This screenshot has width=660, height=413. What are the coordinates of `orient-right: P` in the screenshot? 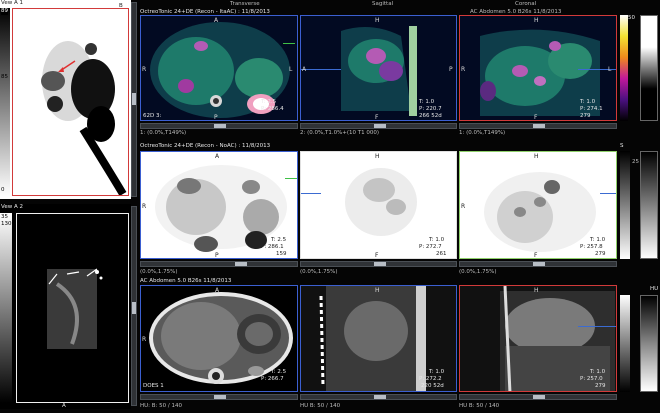 It's located at (451, 69).